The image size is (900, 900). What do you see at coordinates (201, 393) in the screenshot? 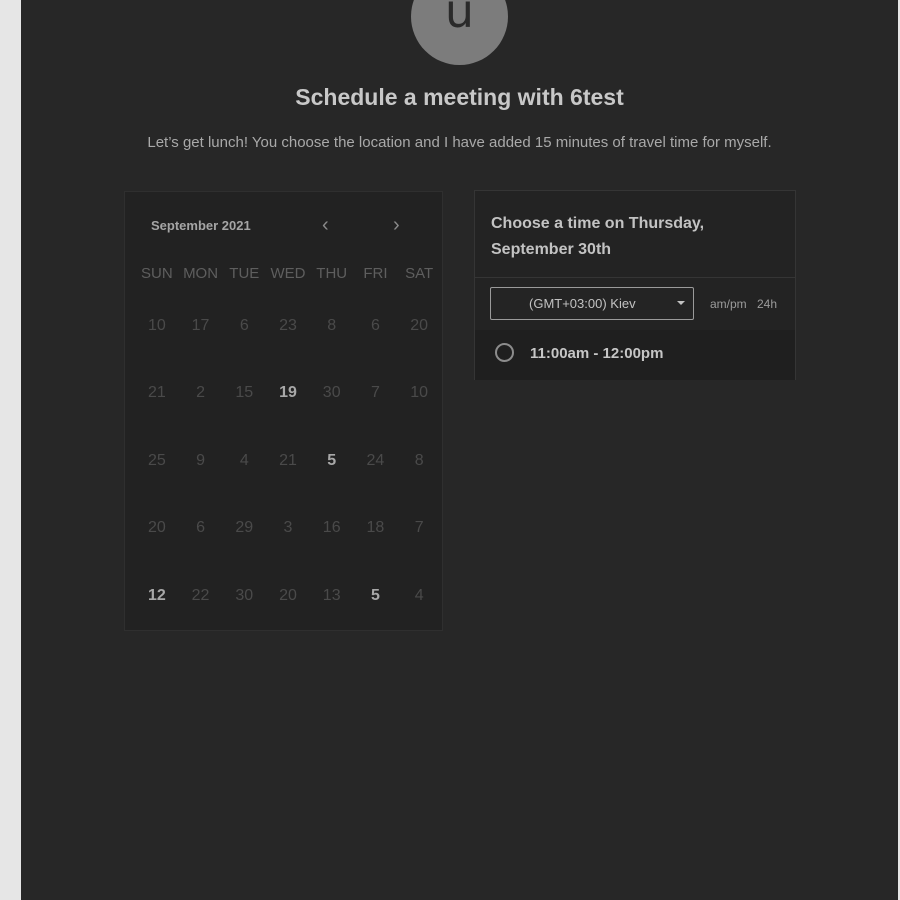
I see `calendar-day: 2` at bounding box center [201, 393].